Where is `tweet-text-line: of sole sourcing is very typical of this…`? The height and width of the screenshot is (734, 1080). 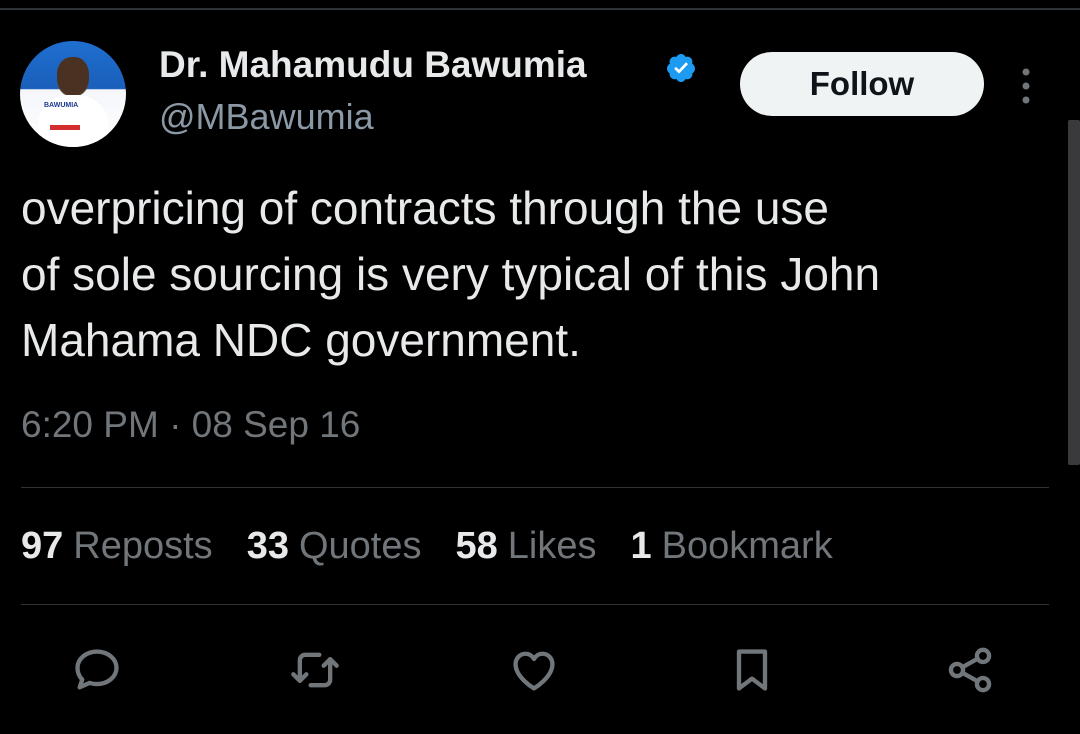
tweet-text-line: of sole sourcing is very typical of this… is located at coordinates (451, 274).